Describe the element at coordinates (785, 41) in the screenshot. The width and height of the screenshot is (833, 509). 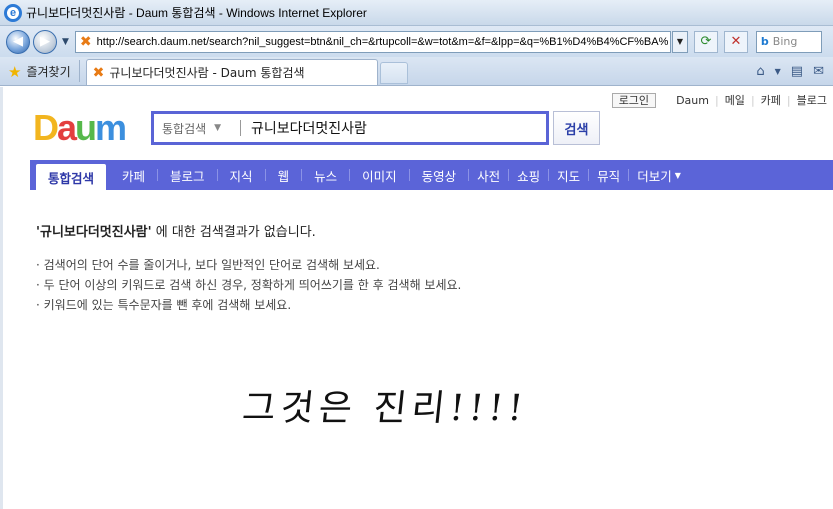
I see `browser-search-placeholder: Bing` at that location.